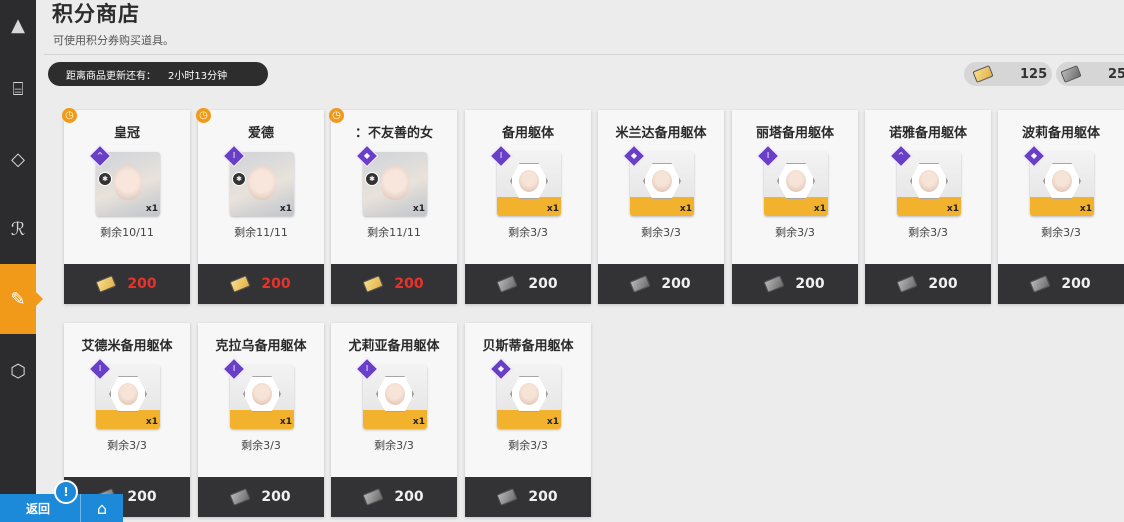 The width and height of the screenshot is (1124, 522). Describe the element at coordinates (393, 206) in the screenshot. I see `shop-item-card: ◷ ：不友善的女 ◆ ✱ x1 剩余11/11 200` at that location.